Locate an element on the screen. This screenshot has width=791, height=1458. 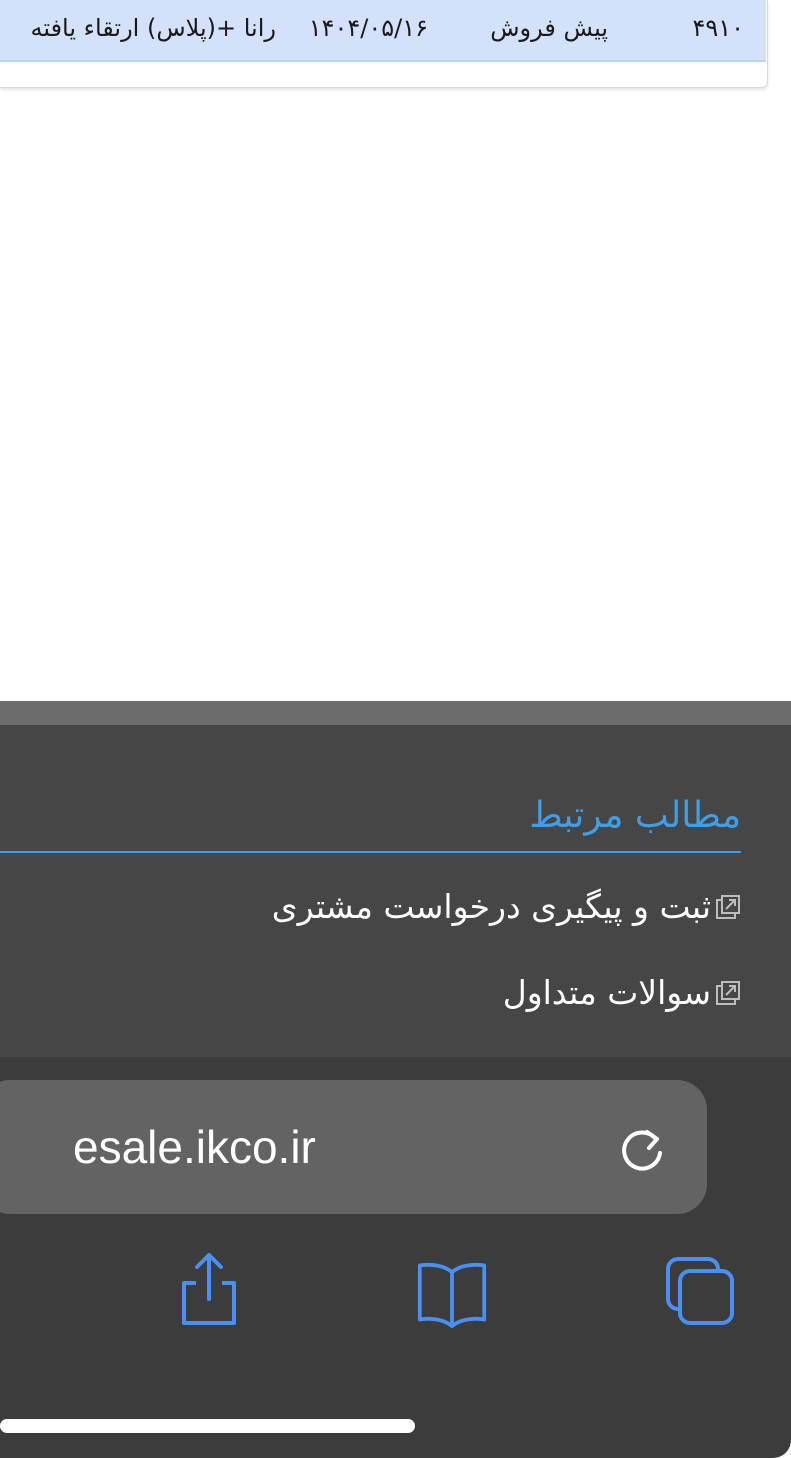
related-title: مطالب مرتبط is located at coordinates (635, 815).